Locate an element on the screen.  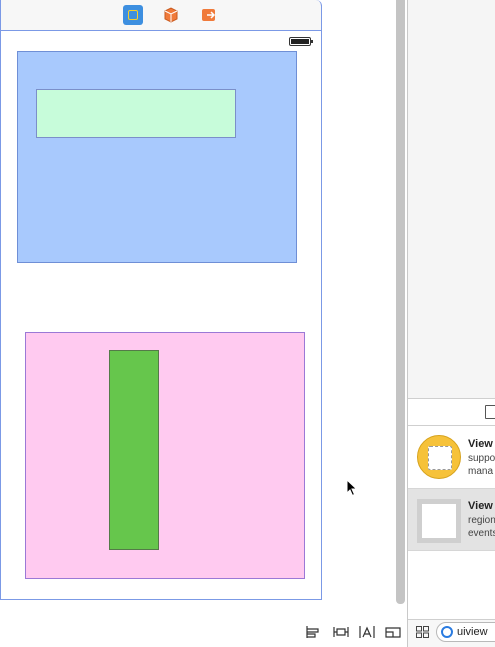
library-item-view: View region events is located at coordinates (451, 520).